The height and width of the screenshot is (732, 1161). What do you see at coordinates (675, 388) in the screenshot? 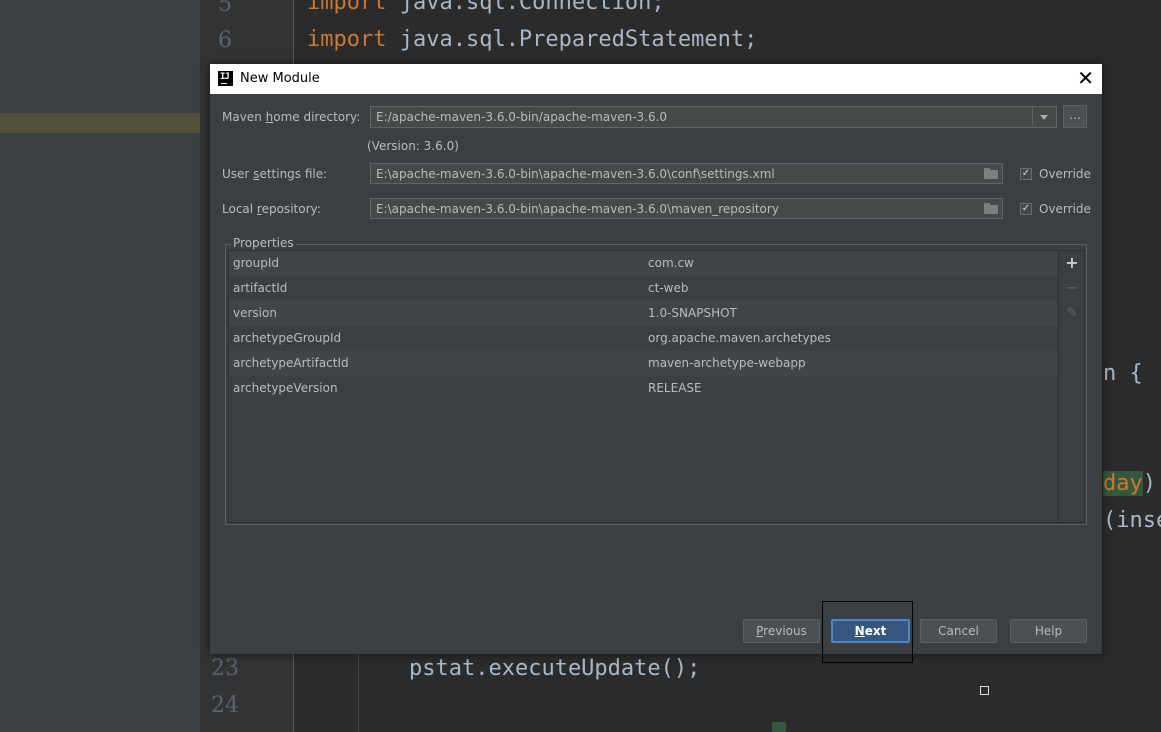
I see `property-value: RELEASE` at bounding box center [675, 388].